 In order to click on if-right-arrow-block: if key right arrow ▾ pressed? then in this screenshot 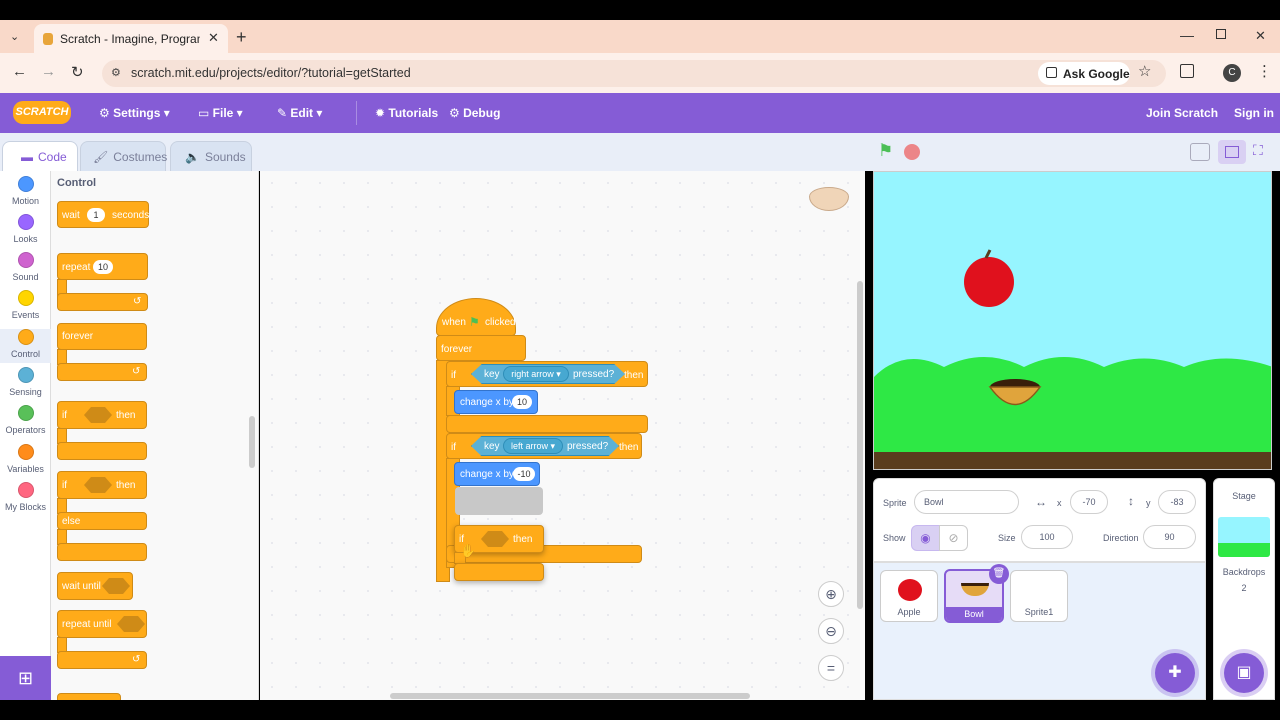, I will do `click(547, 374)`.